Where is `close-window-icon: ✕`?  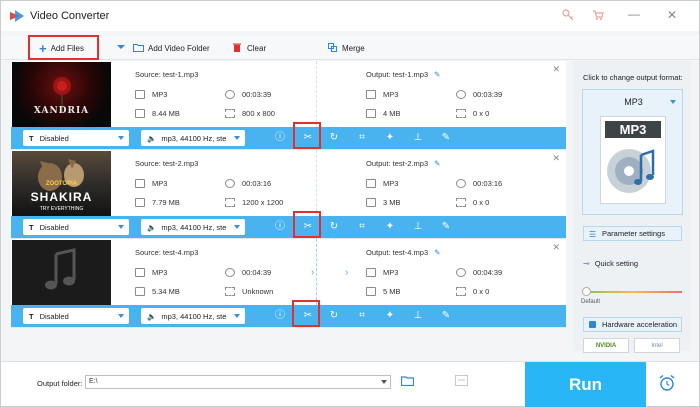
close-window-icon: ✕ is located at coordinates (672, 15).